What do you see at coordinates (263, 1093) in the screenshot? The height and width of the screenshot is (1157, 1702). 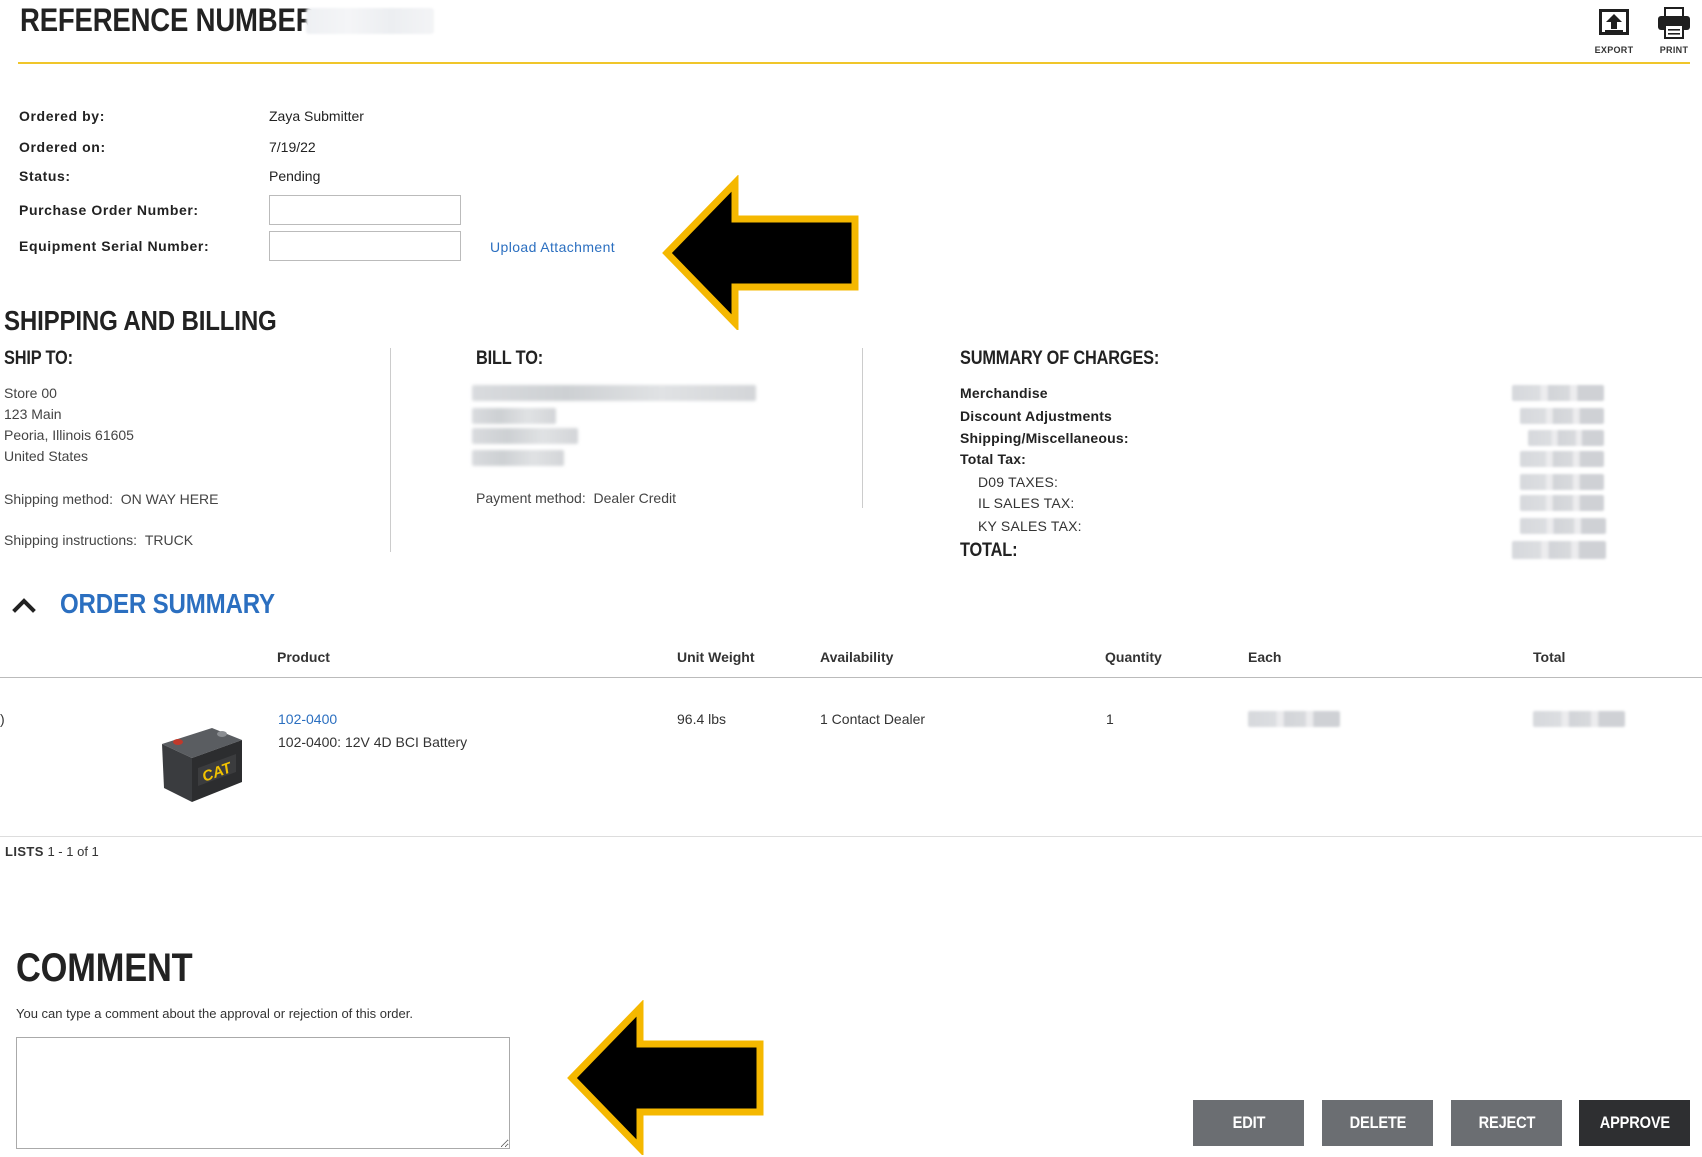 I see `comment-textarea` at bounding box center [263, 1093].